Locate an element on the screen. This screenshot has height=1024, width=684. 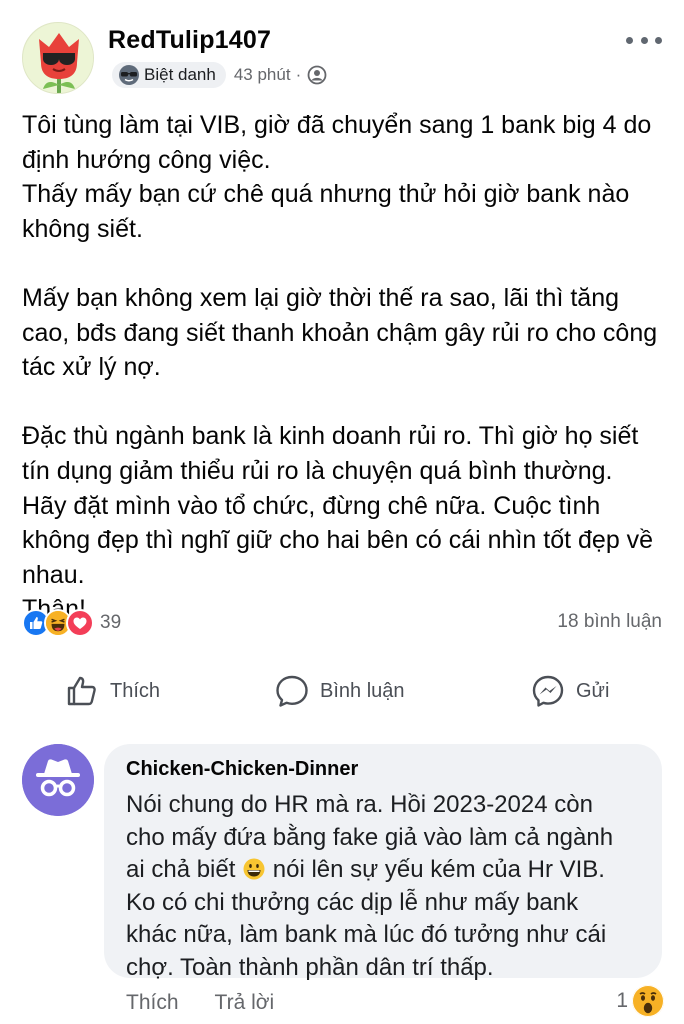
more-options-button is located at coordinates (644, 40).